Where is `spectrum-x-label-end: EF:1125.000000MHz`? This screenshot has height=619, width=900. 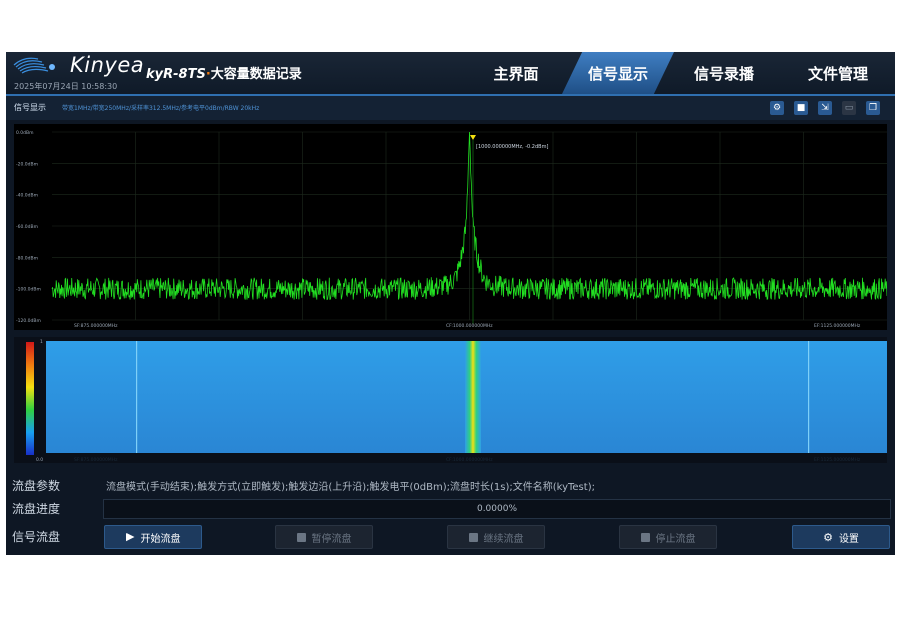 spectrum-x-label-end: EF:1125.000000MHz is located at coordinates (837, 326).